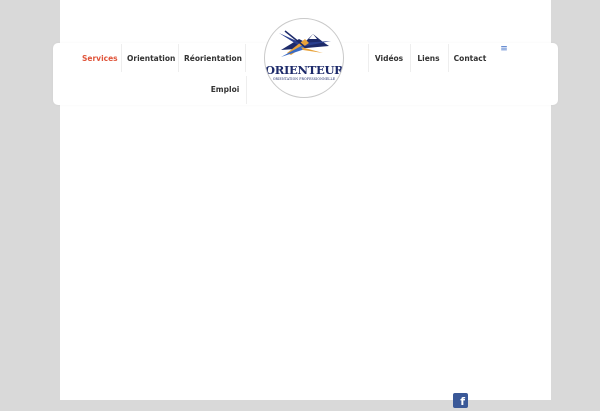 The width and height of the screenshot is (600, 411). What do you see at coordinates (504, 49) in the screenshot?
I see `hamburger-menu-icon: ≡` at bounding box center [504, 49].